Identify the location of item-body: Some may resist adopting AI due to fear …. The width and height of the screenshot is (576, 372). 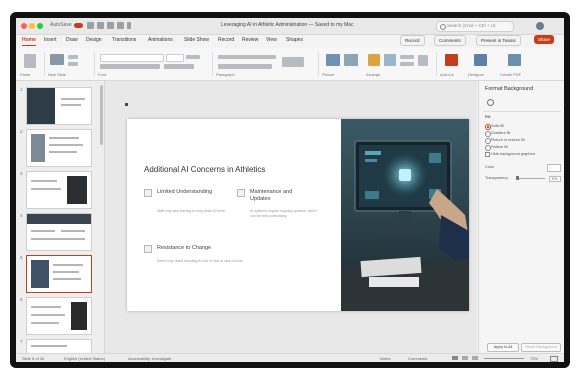
(242, 261).